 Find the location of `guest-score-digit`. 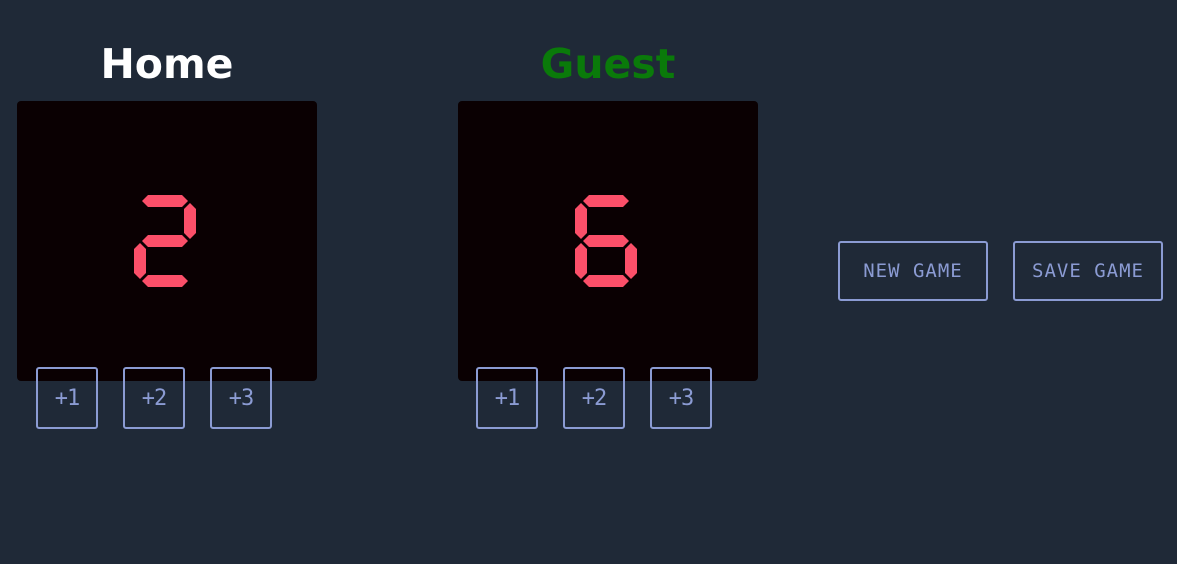

guest-score-digit is located at coordinates (606, 241).